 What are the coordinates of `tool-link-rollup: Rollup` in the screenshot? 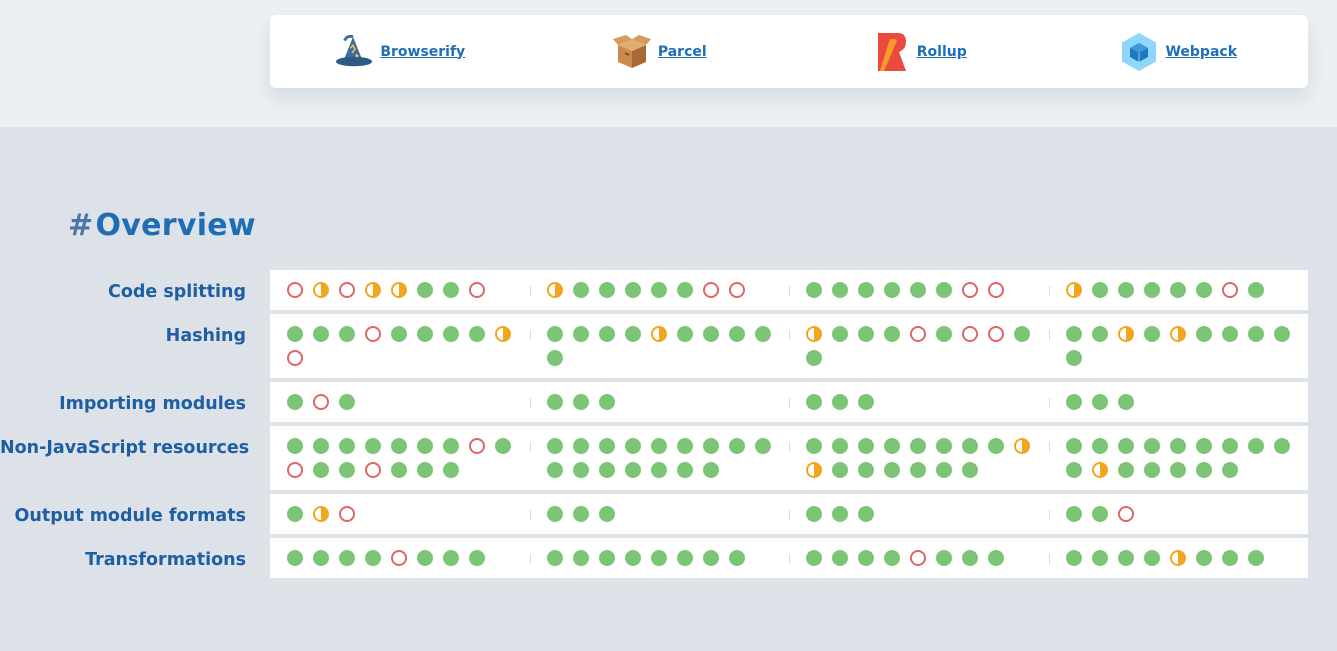 It's located at (942, 52).